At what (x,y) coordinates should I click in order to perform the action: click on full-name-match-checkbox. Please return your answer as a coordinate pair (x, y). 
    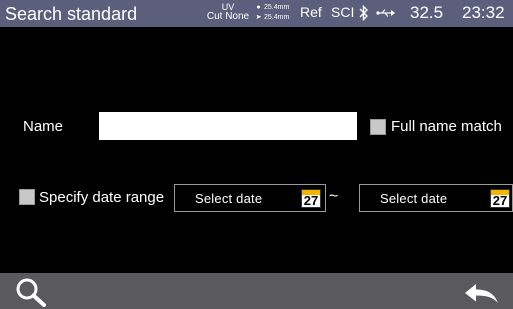
    Looking at the image, I should click on (378, 127).